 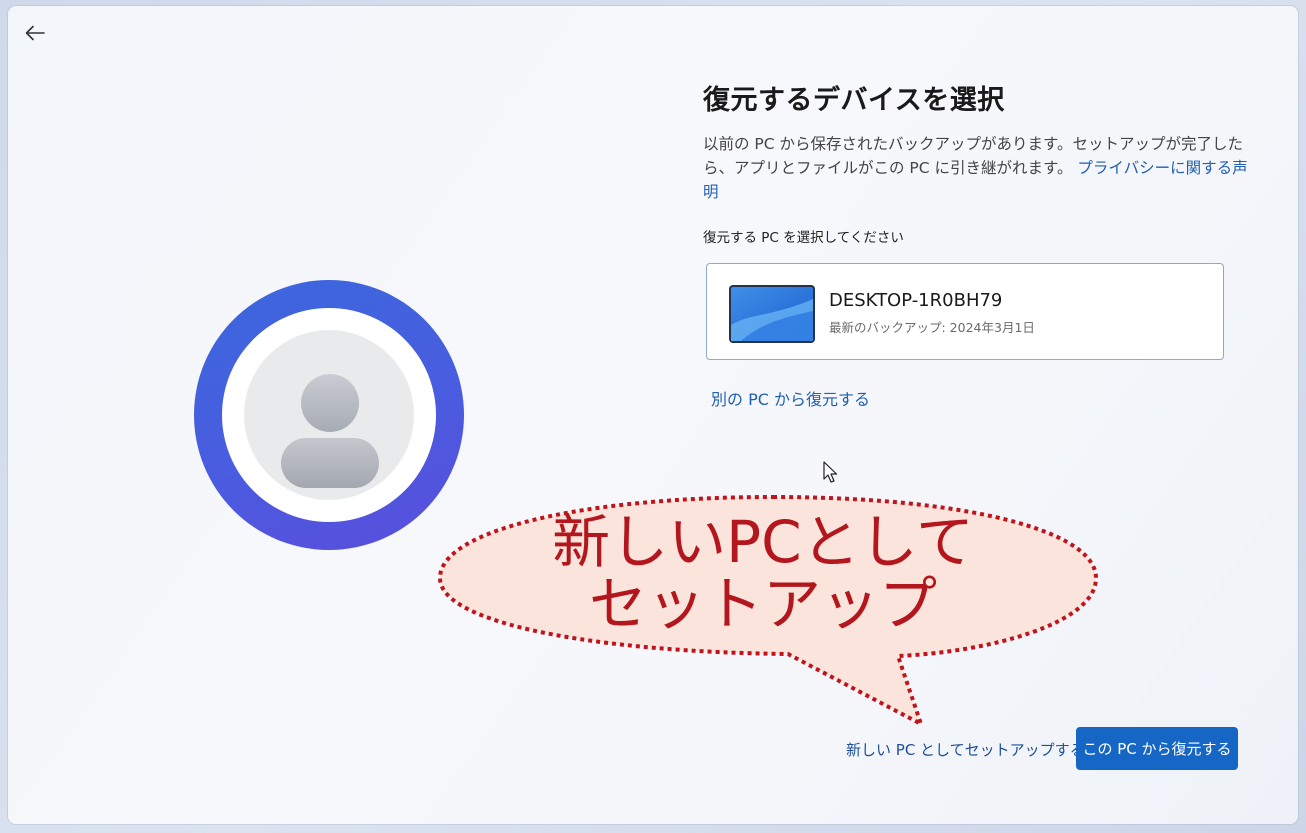 I want to click on page-title: 復元するデバイスを選択, so click(x=854, y=100).